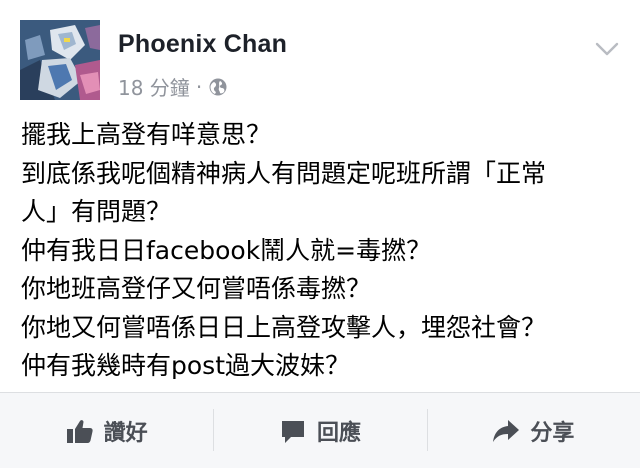  What do you see at coordinates (293, 431) in the screenshot?
I see `comment-icon` at bounding box center [293, 431].